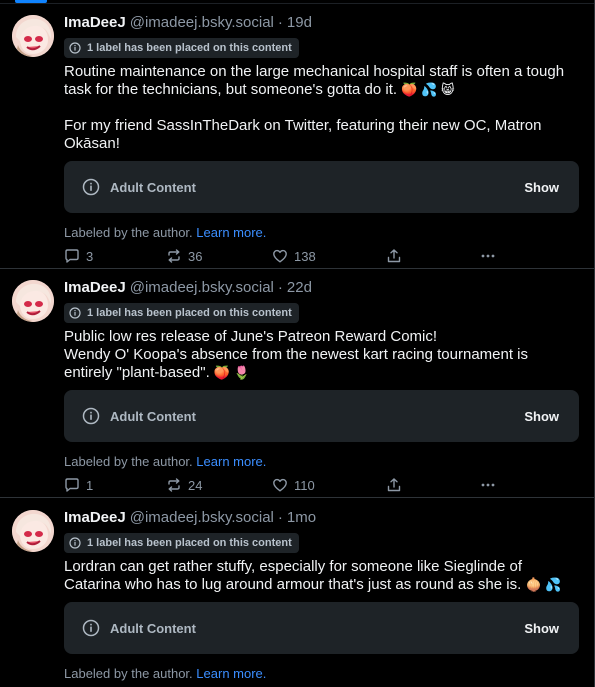 The height and width of the screenshot is (687, 595). Describe the element at coordinates (321, 259) in the screenshot. I see `post-actions: 3 36 138` at that location.